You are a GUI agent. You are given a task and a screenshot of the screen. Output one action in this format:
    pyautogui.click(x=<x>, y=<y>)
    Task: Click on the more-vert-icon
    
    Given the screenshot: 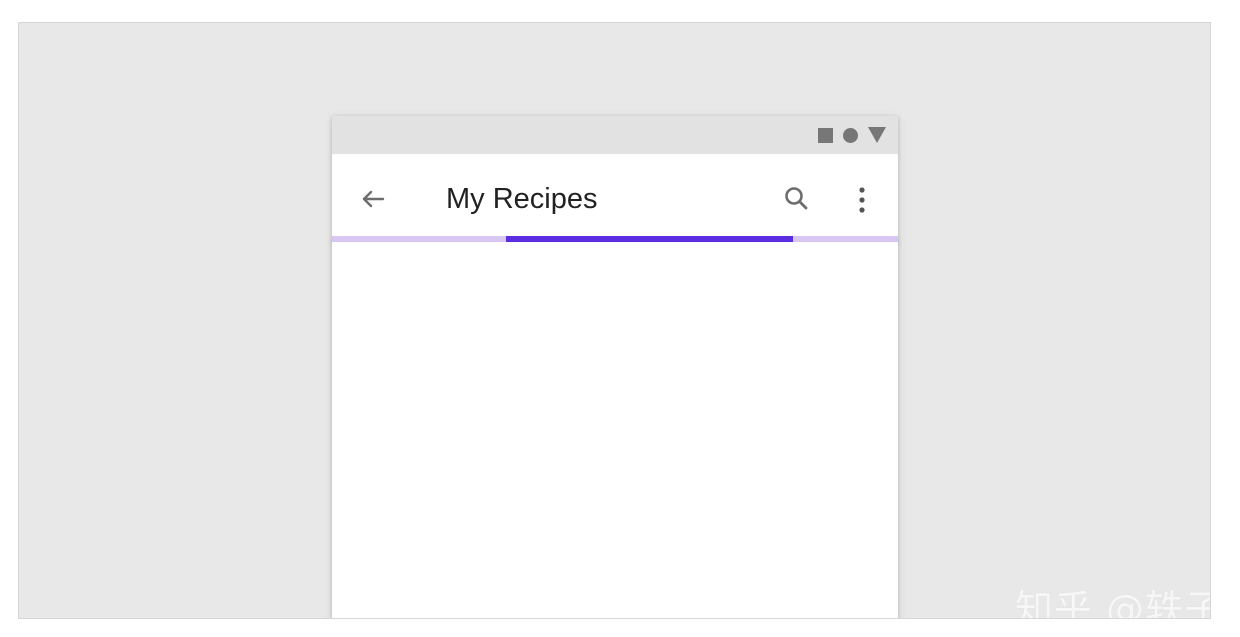 What is the action you would take?
    pyautogui.click(x=862, y=200)
    